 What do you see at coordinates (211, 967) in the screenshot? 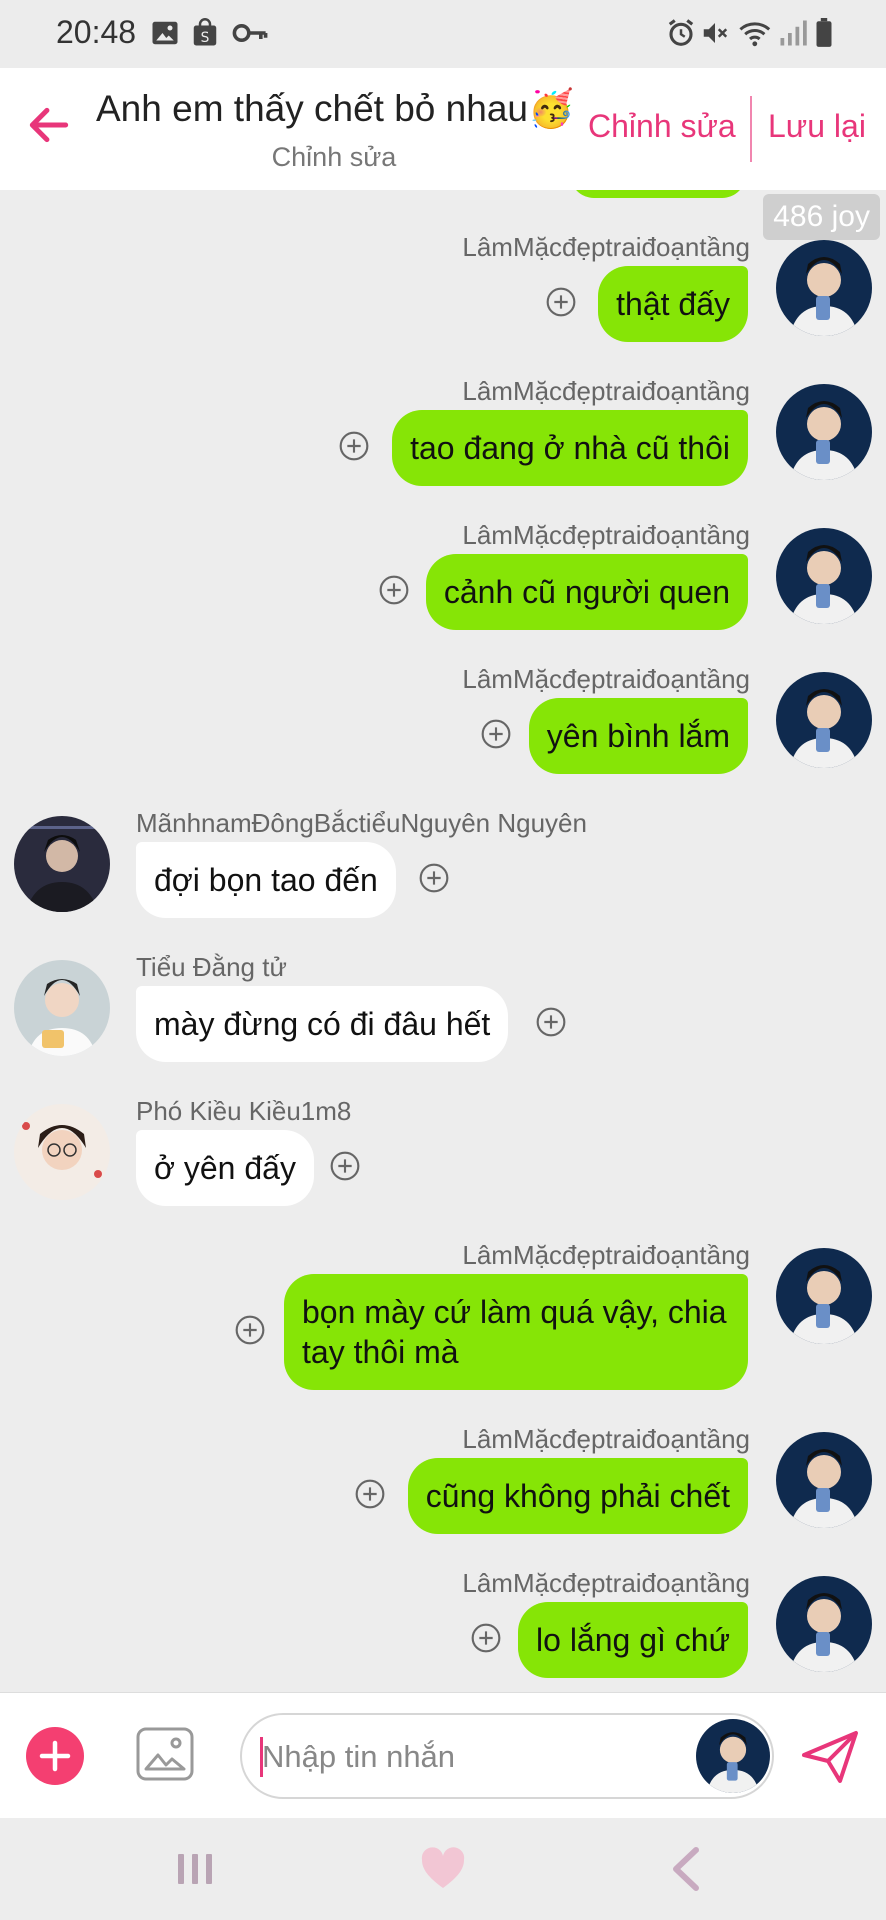
I see `sender-name: Tiểu Đằng tử` at bounding box center [211, 967].